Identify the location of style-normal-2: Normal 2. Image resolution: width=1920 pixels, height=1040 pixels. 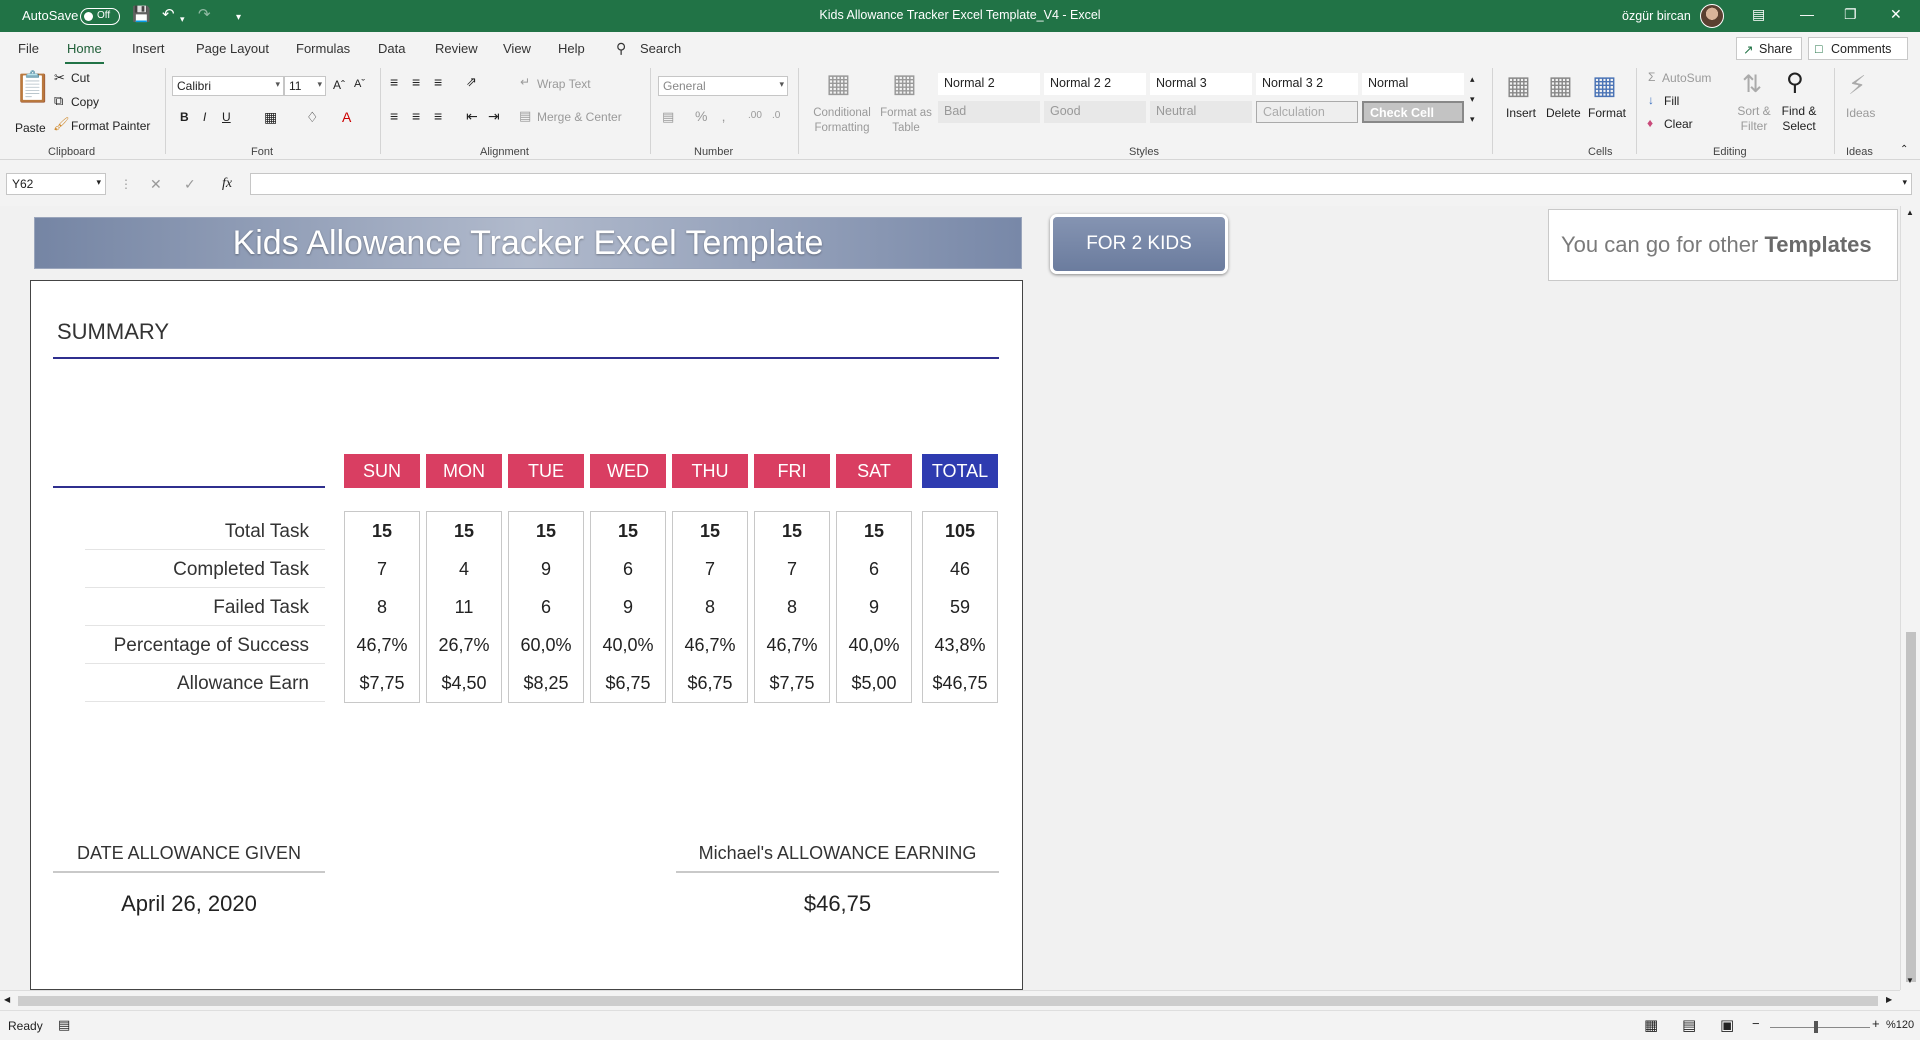
(989, 84).